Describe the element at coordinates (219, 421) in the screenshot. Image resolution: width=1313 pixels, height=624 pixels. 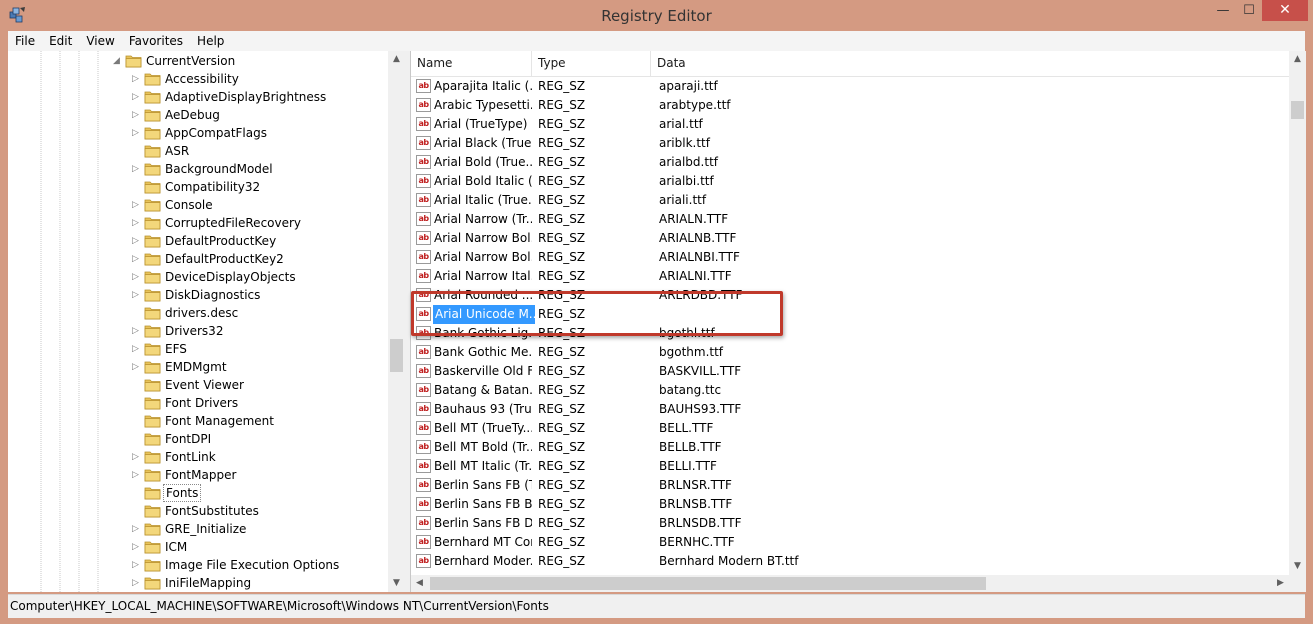
I see `tree-item-label: Font Management` at that location.